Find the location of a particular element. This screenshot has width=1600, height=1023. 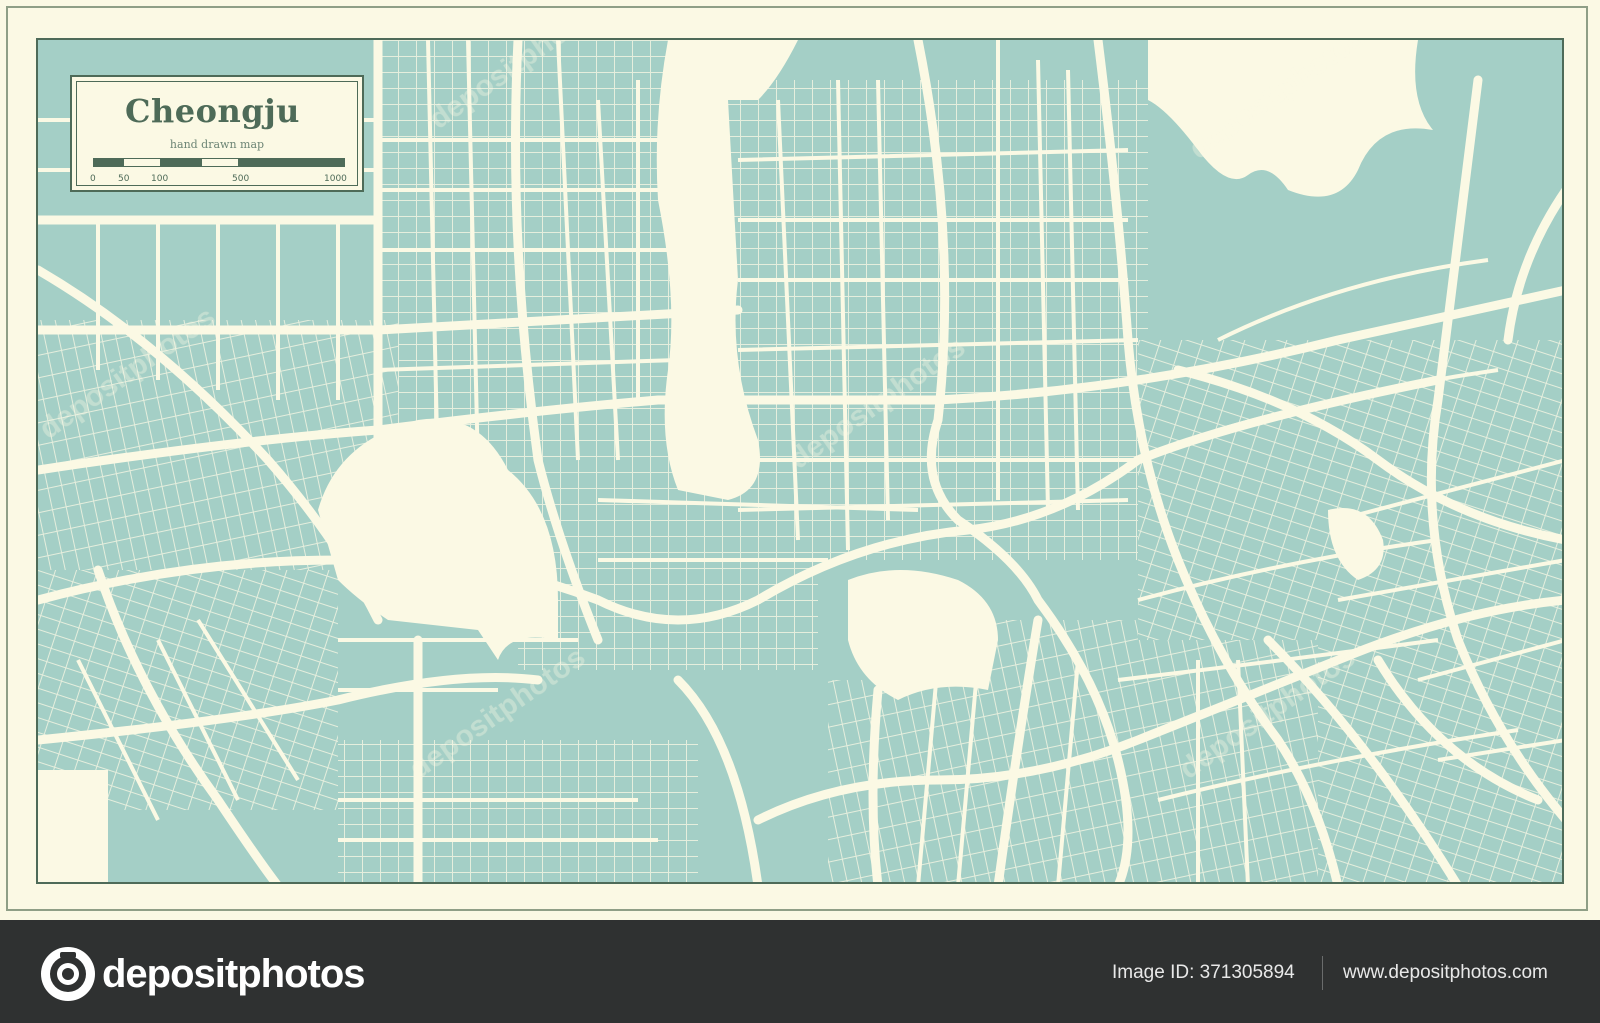

brand-name: depositphotos is located at coordinates (234, 973).